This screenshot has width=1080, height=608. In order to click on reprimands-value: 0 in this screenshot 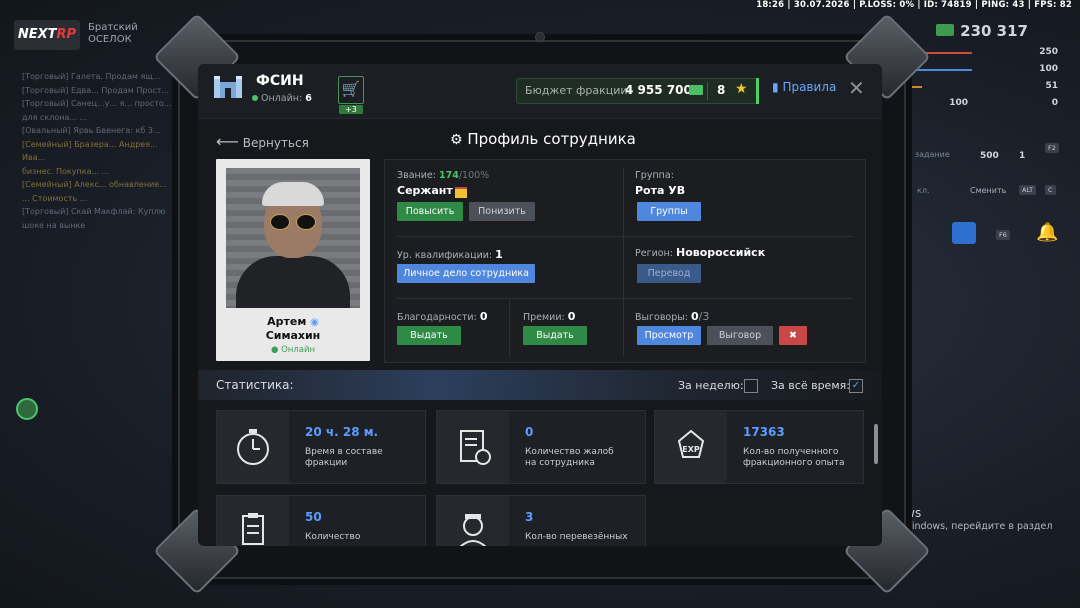, I will do `click(695, 316)`.